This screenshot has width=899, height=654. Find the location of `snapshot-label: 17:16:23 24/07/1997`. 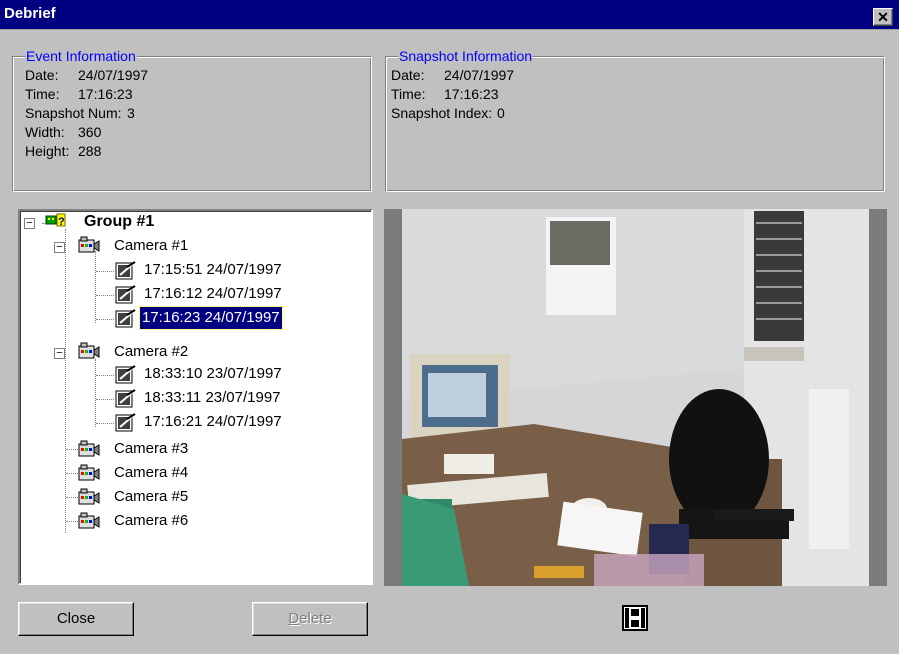

snapshot-label: 17:16:23 24/07/1997 is located at coordinates (211, 318).